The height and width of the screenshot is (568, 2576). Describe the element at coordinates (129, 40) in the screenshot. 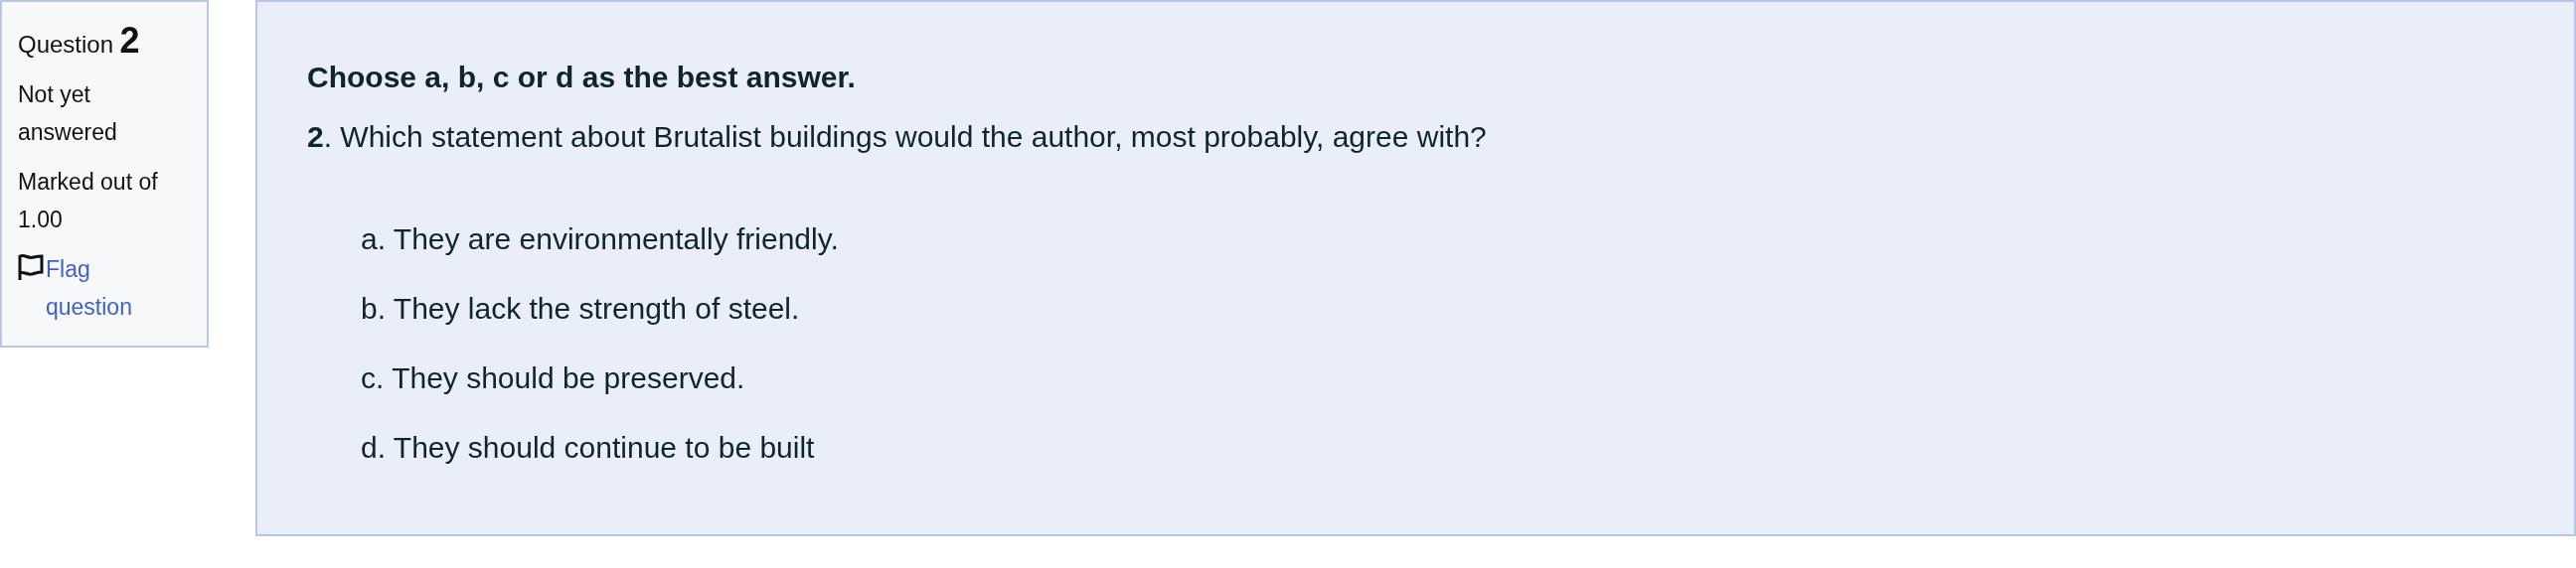

I see `question-number: 2` at that location.